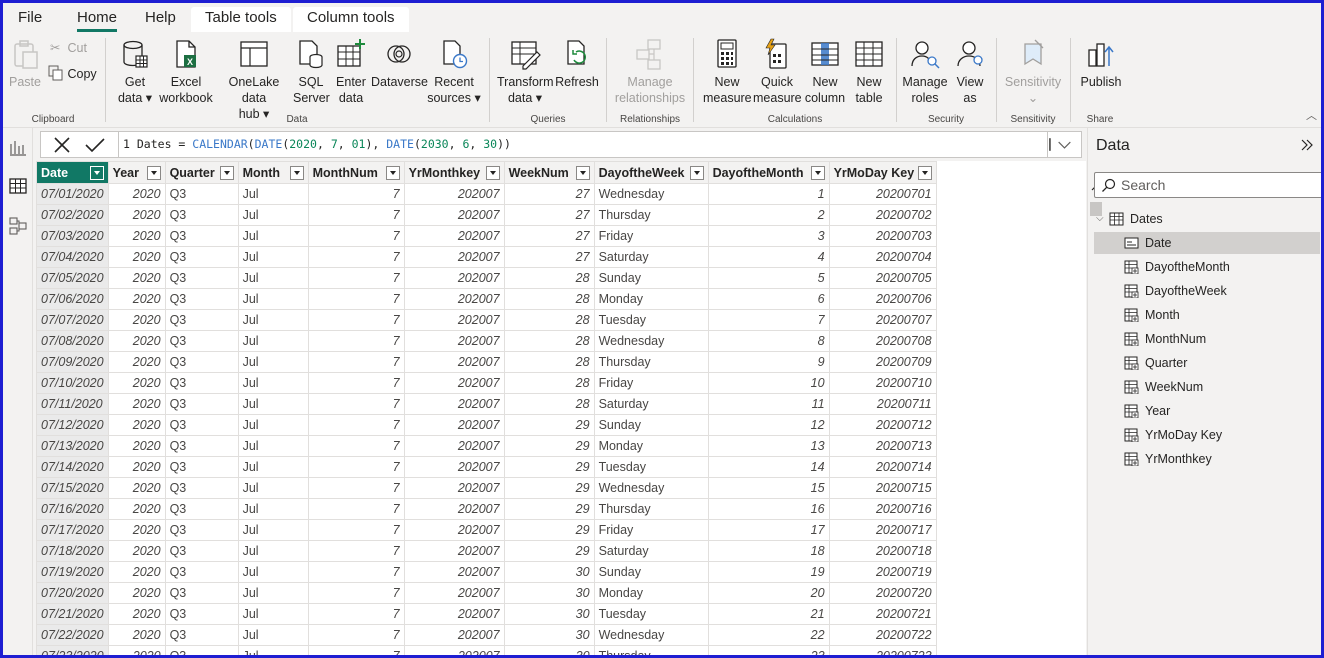  What do you see at coordinates (768, 341) in the screenshot?
I see `table-cell: 8` at bounding box center [768, 341].